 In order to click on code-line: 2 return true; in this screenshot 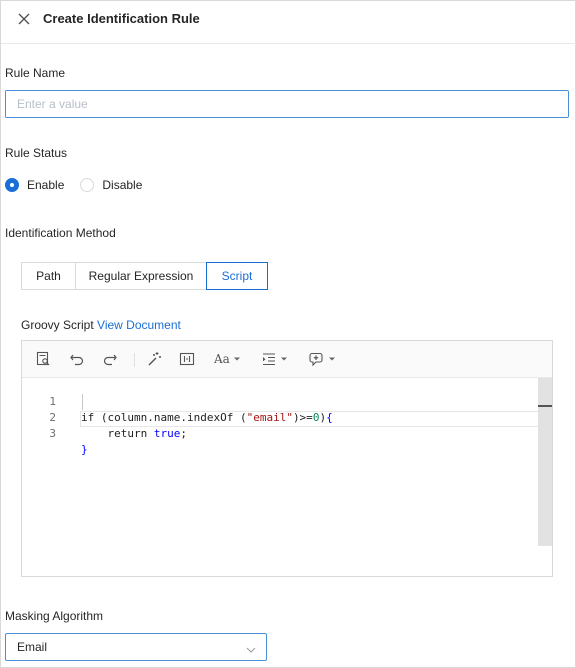, I will do `click(280, 417)`.